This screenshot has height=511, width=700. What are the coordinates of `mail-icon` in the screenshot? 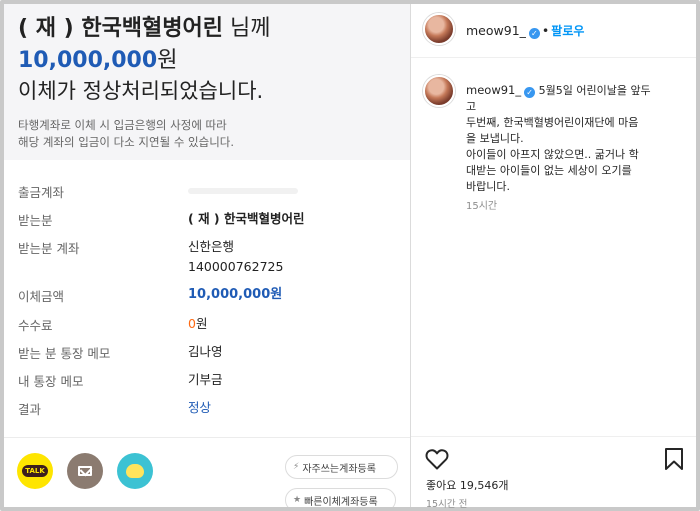 It's located at (85, 471).